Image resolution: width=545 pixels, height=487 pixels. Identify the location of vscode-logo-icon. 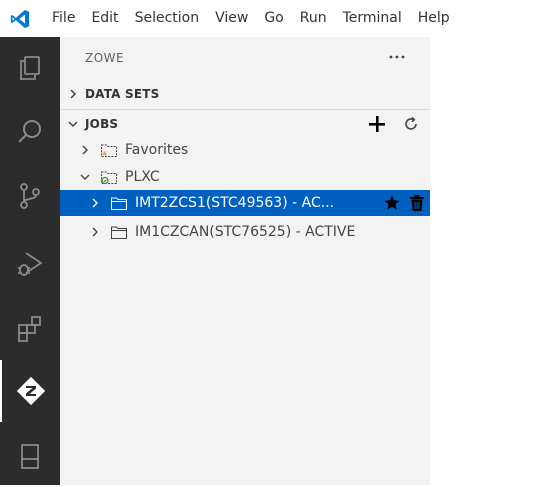
(20, 18).